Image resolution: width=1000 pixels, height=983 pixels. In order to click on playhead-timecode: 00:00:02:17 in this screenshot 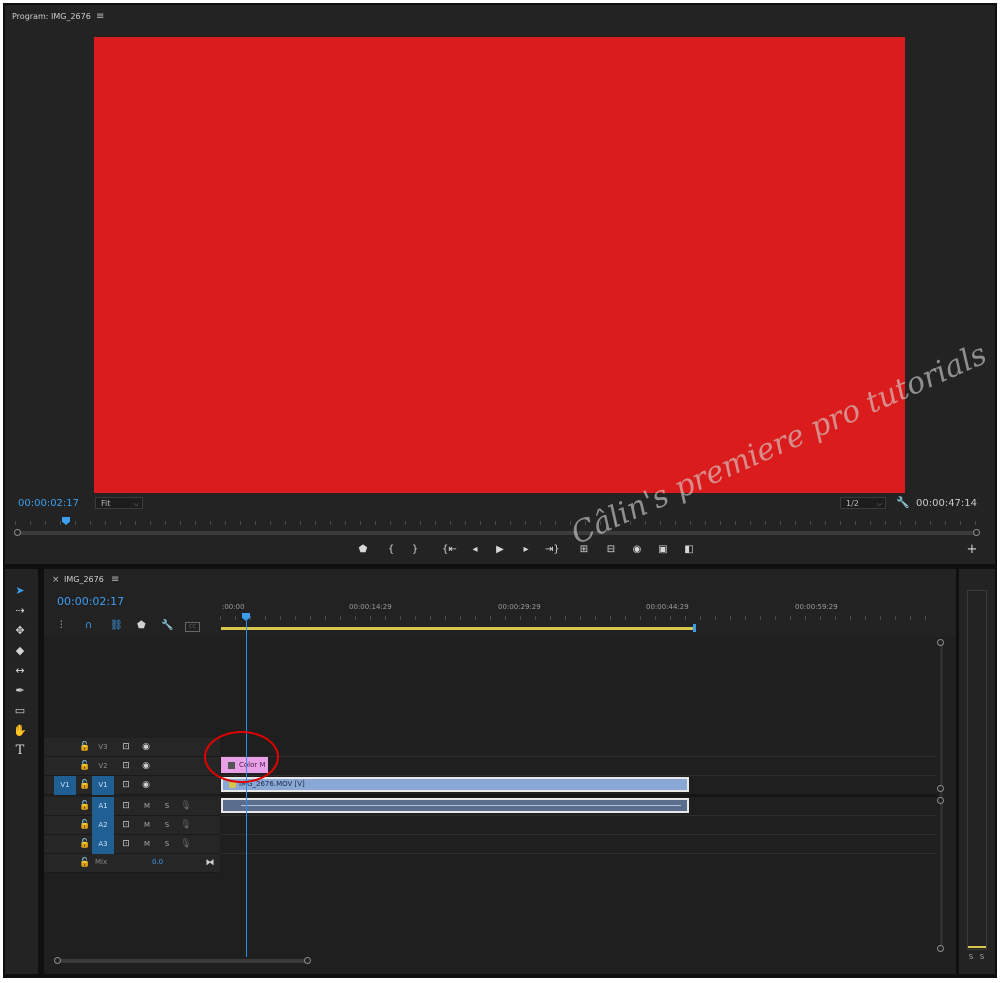, I will do `click(48, 503)`.